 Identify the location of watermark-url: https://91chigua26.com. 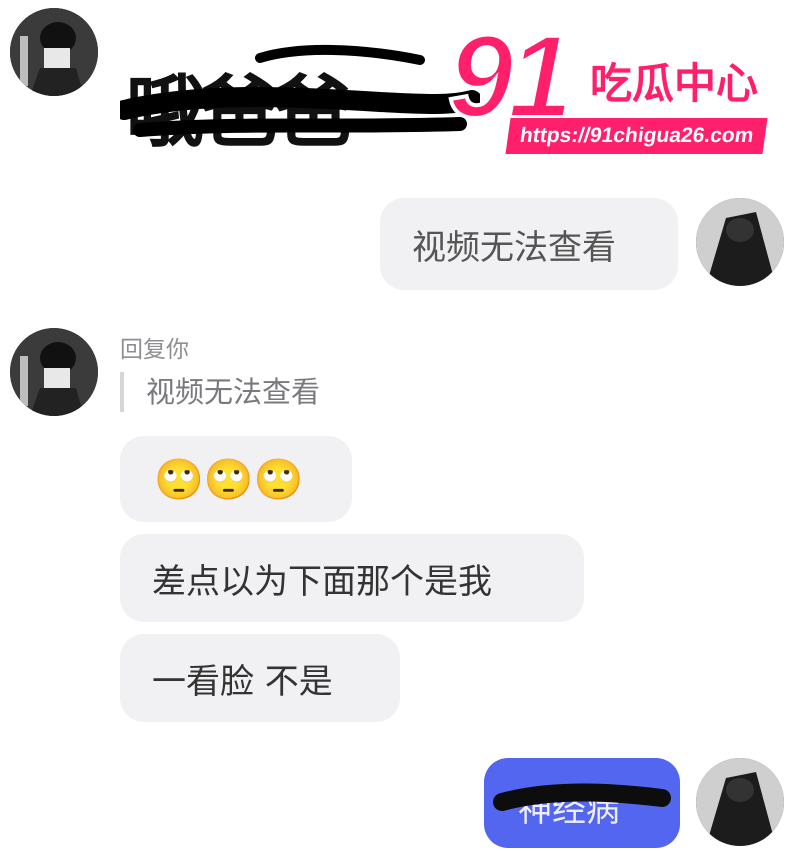
(636, 136).